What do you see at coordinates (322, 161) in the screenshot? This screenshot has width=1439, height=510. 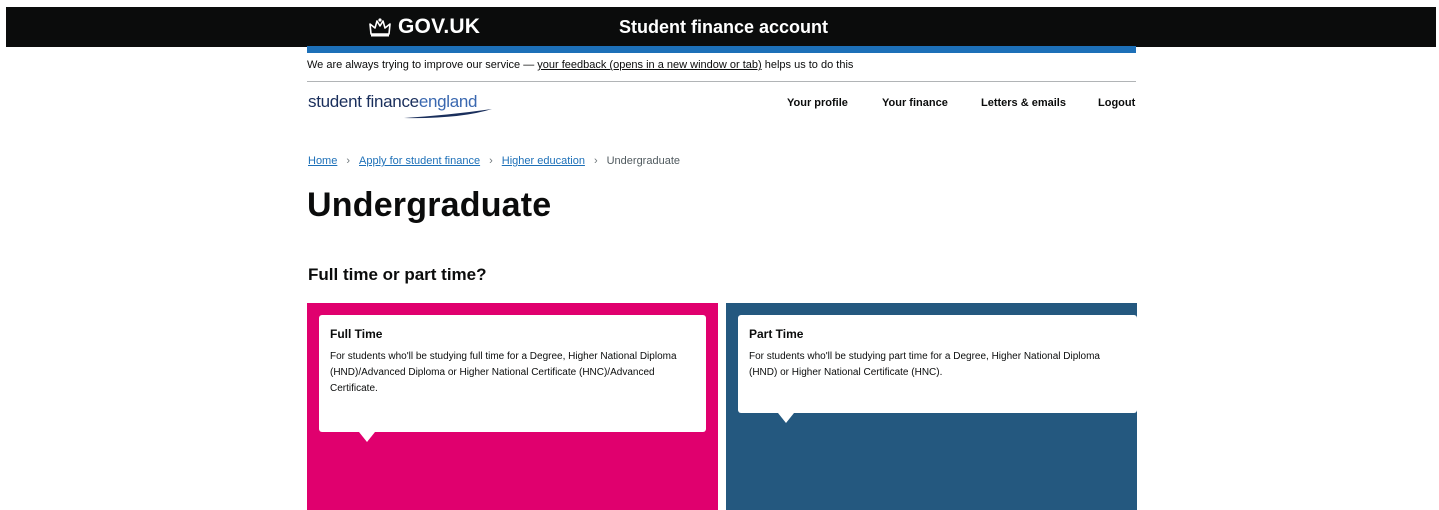 I see `breadcrumb-home: Home` at bounding box center [322, 161].